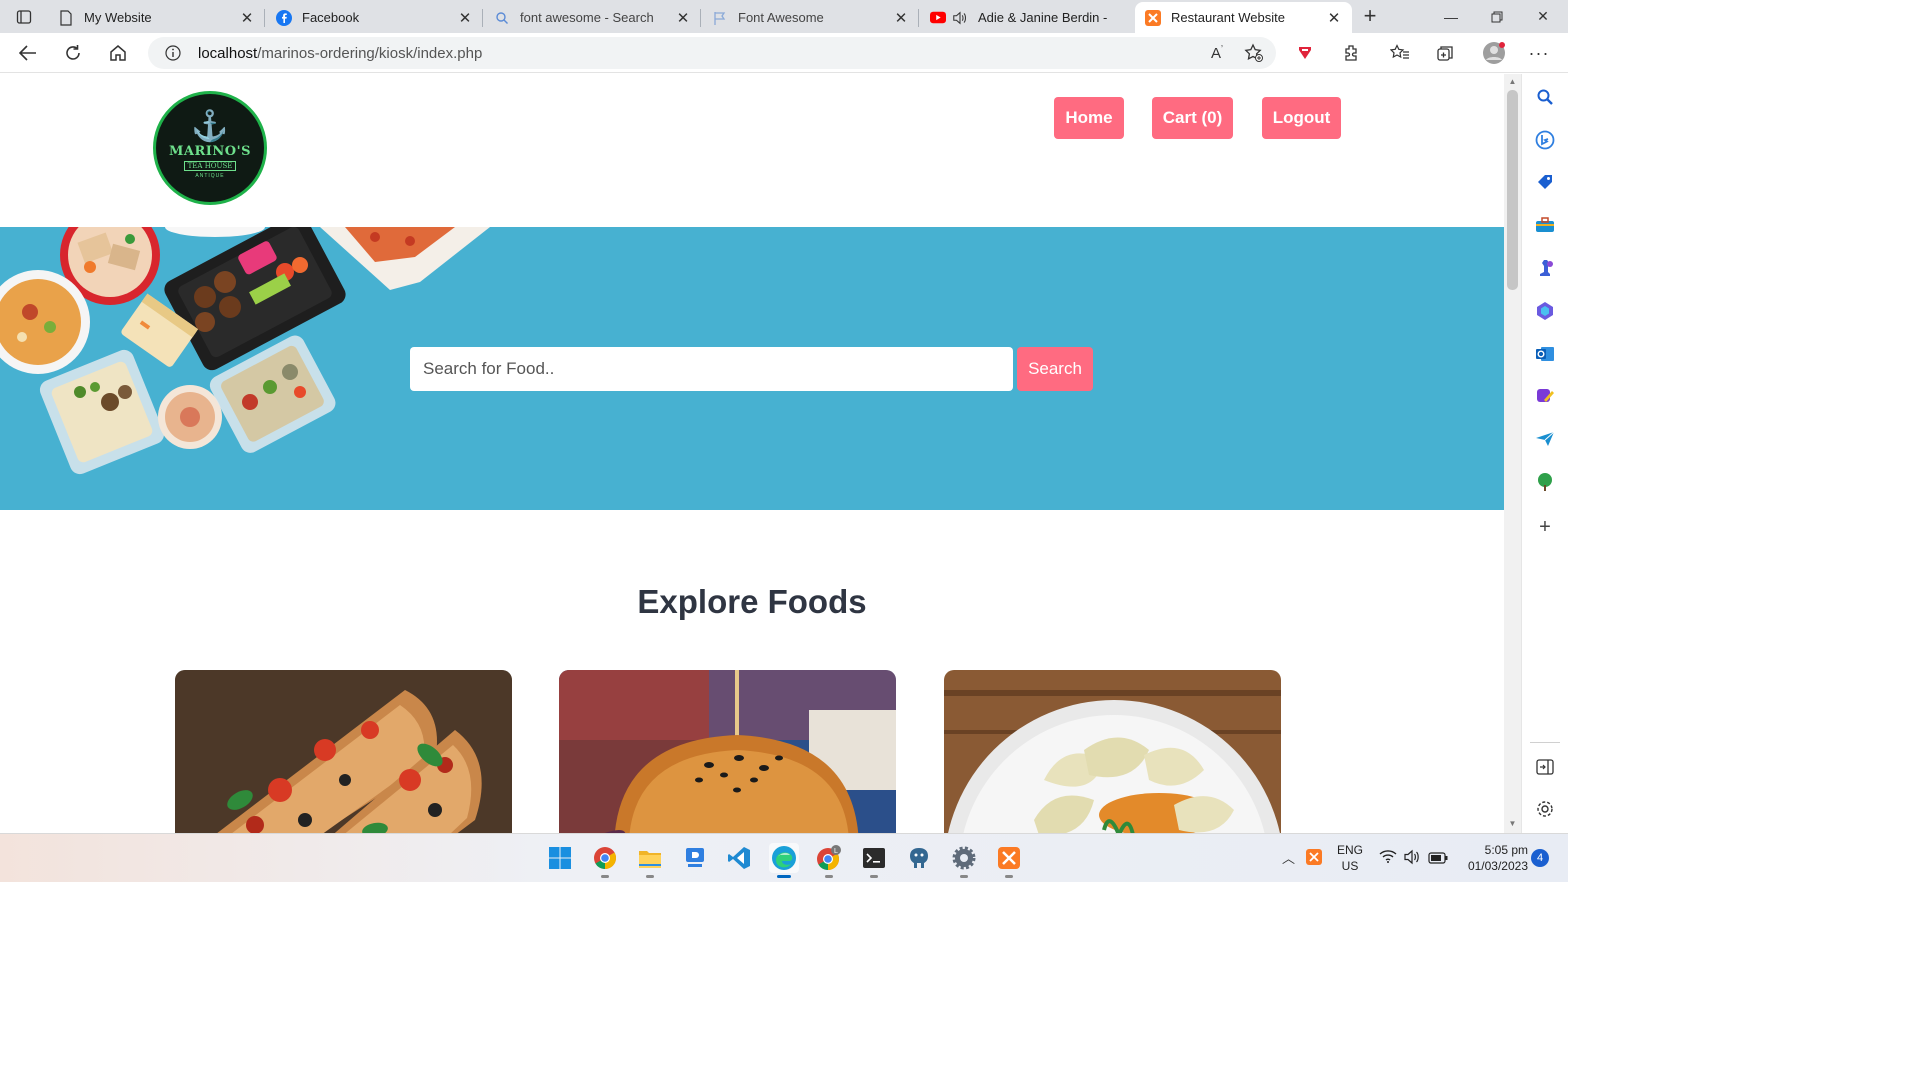  I want to click on edge-sidebar: +, so click(1544, 453).